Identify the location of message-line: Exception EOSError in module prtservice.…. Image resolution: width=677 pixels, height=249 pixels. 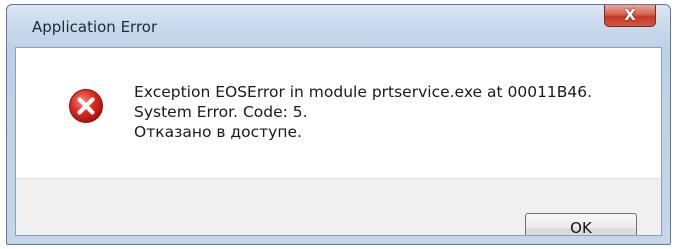
(363, 92).